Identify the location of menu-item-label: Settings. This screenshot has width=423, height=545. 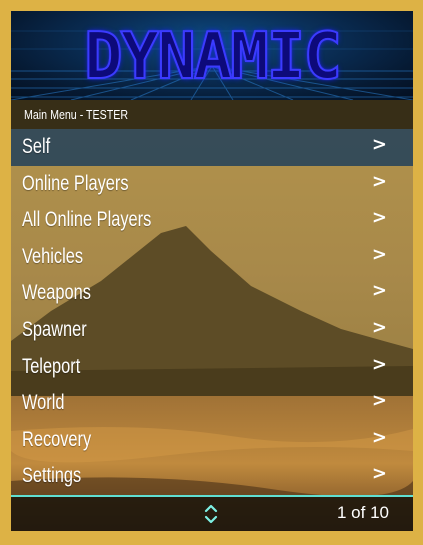
(52, 476).